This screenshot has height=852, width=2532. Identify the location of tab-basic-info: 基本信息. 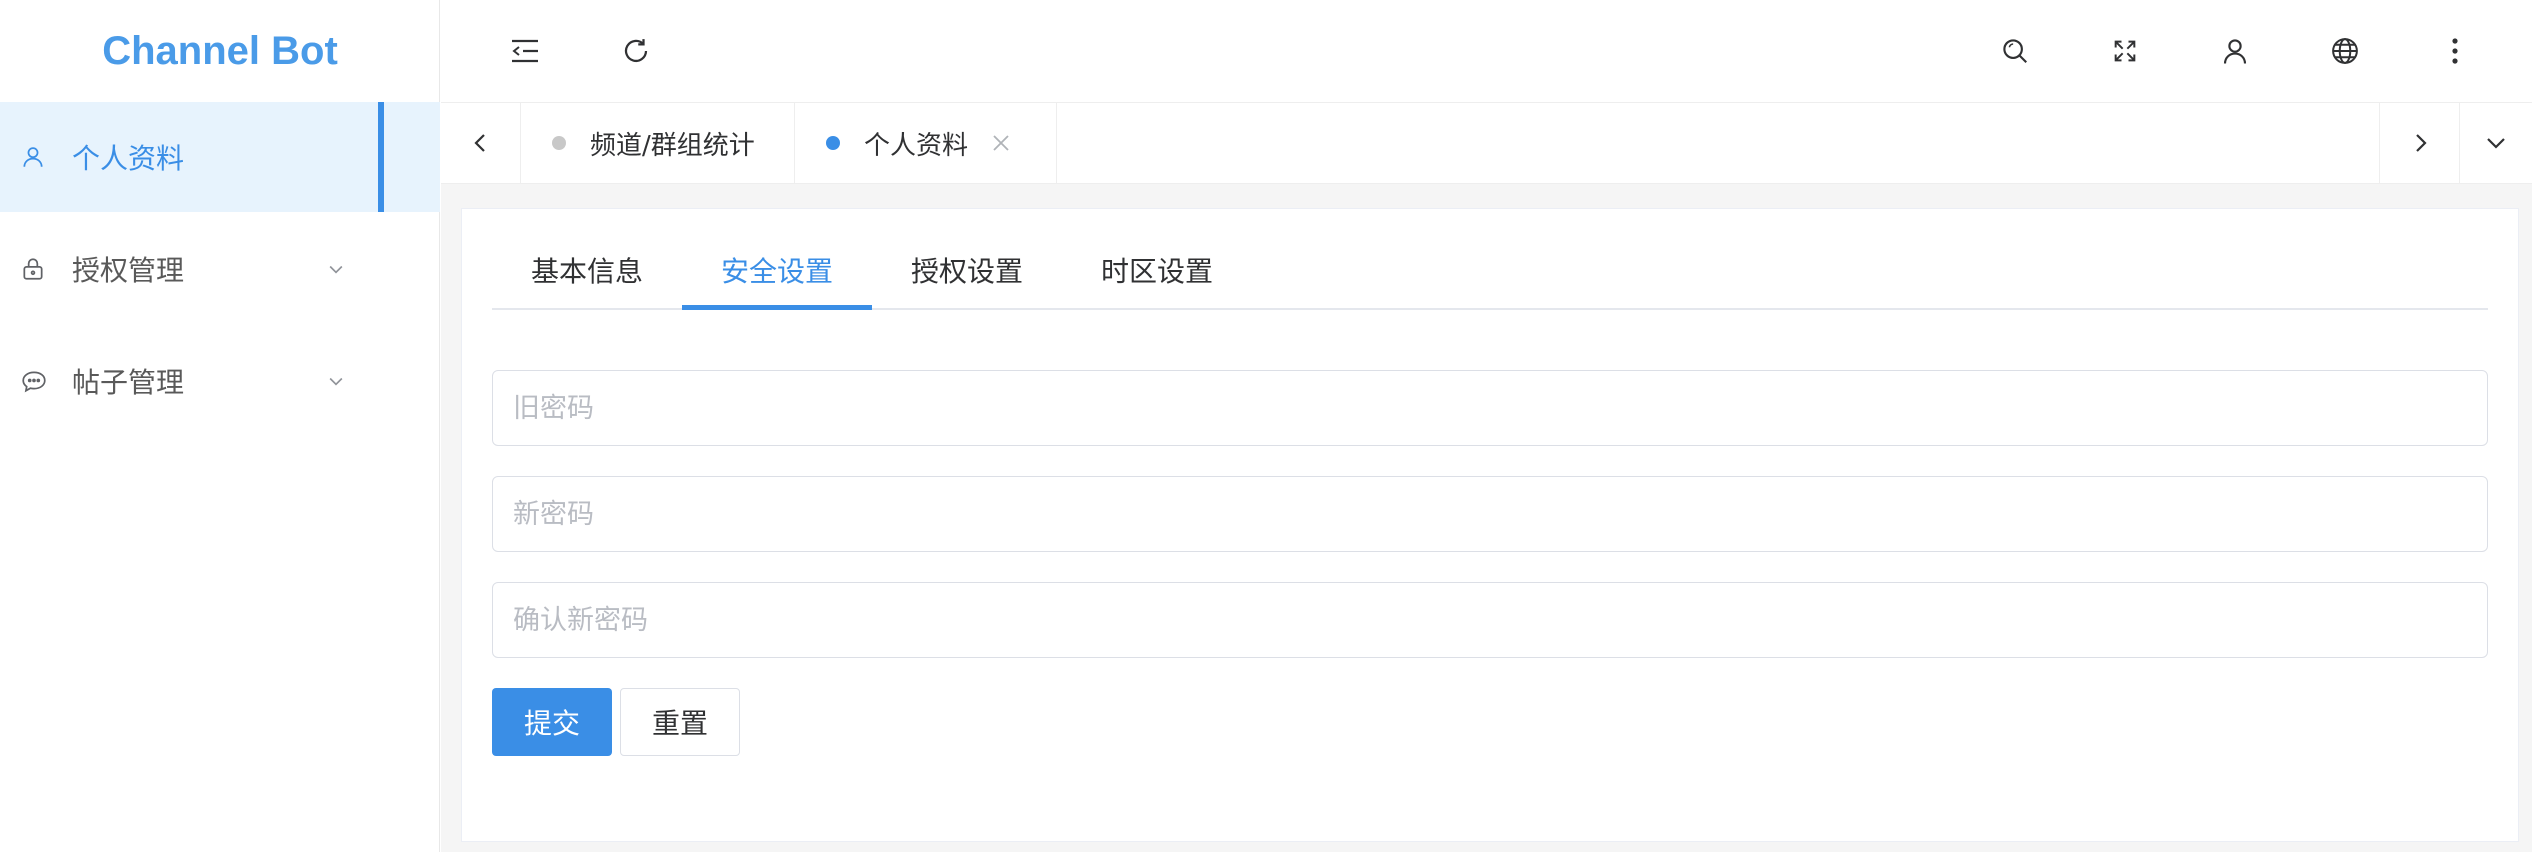
(587, 270).